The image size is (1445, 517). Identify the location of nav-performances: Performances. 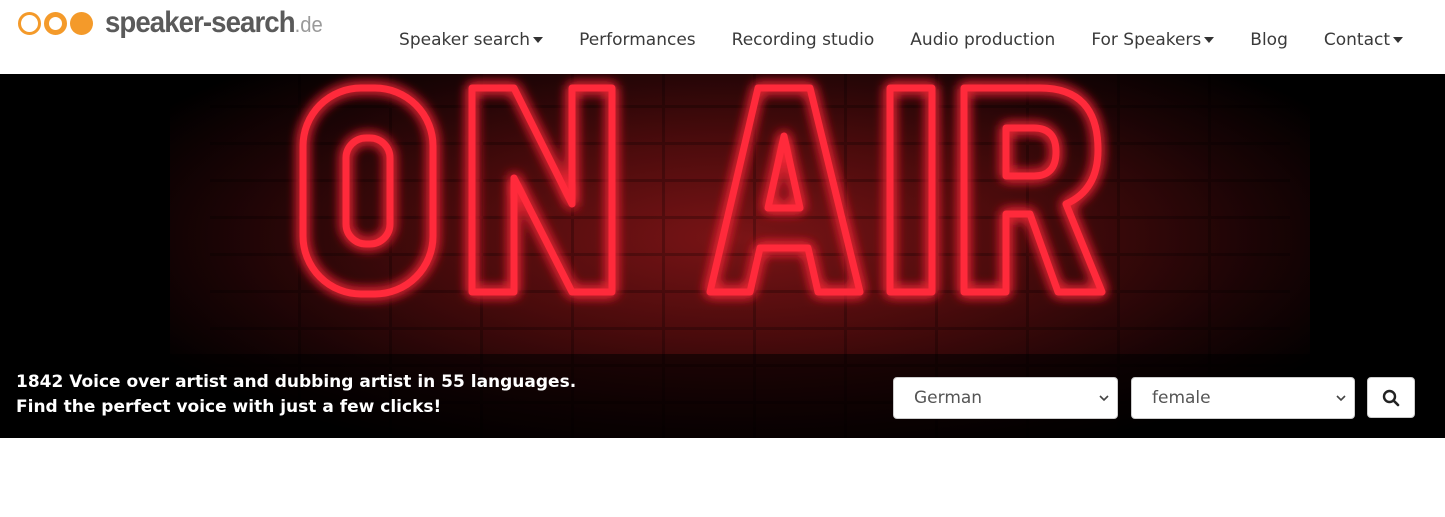
(637, 40).